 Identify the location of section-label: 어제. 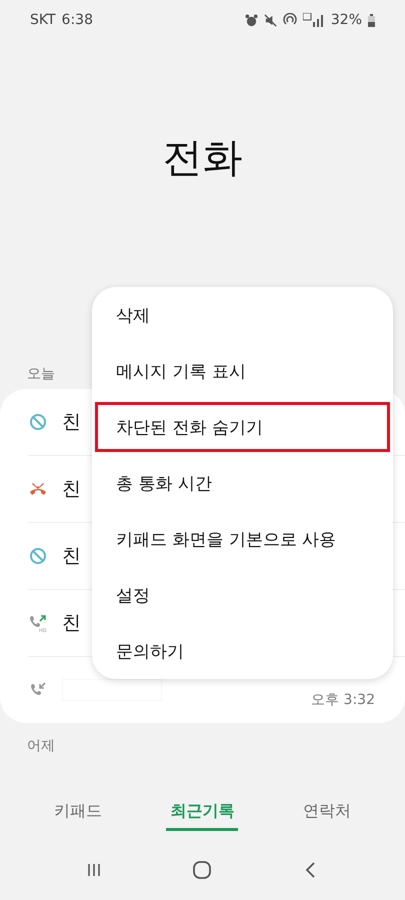
(41, 746).